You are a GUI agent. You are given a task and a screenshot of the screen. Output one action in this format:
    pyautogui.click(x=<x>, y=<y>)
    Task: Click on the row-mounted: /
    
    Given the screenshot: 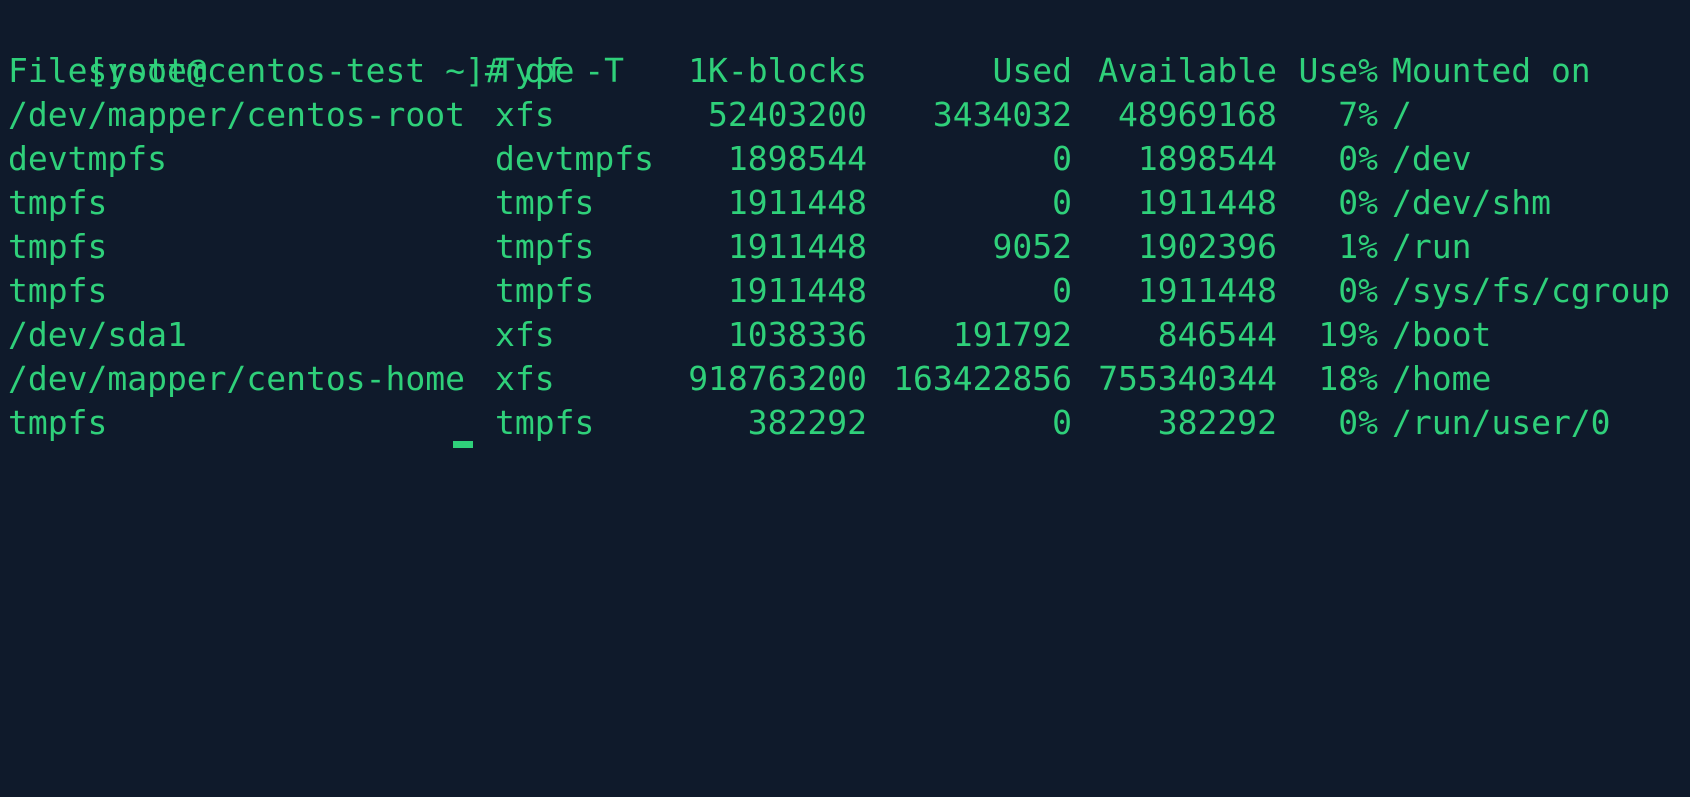 What is the action you would take?
    pyautogui.click(x=1402, y=114)
    